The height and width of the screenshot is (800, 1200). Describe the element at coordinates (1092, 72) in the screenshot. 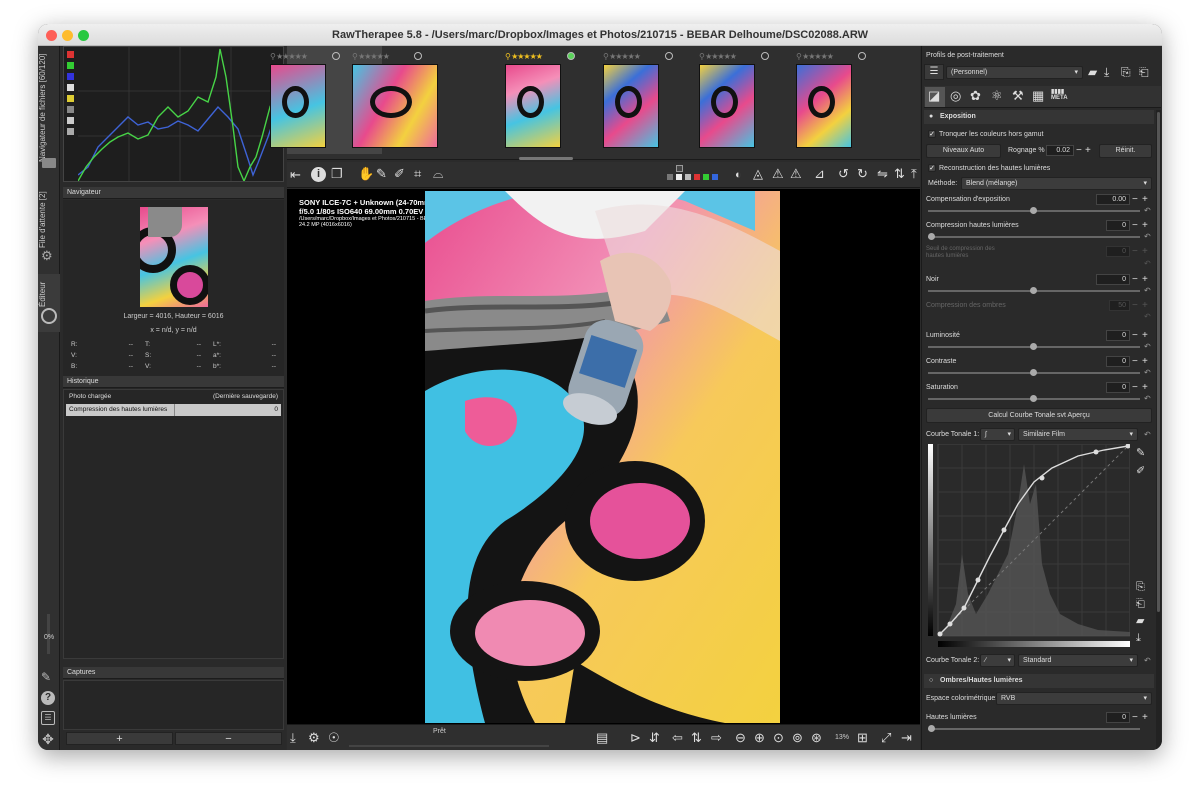

I see `open-profile-icon: ▰` at that location.